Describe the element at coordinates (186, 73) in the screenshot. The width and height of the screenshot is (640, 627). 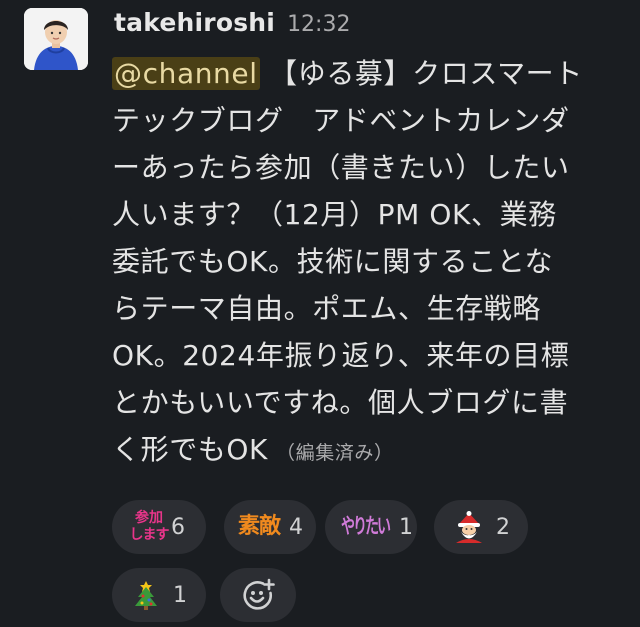
I see `channel-mention: @channel` at that location.